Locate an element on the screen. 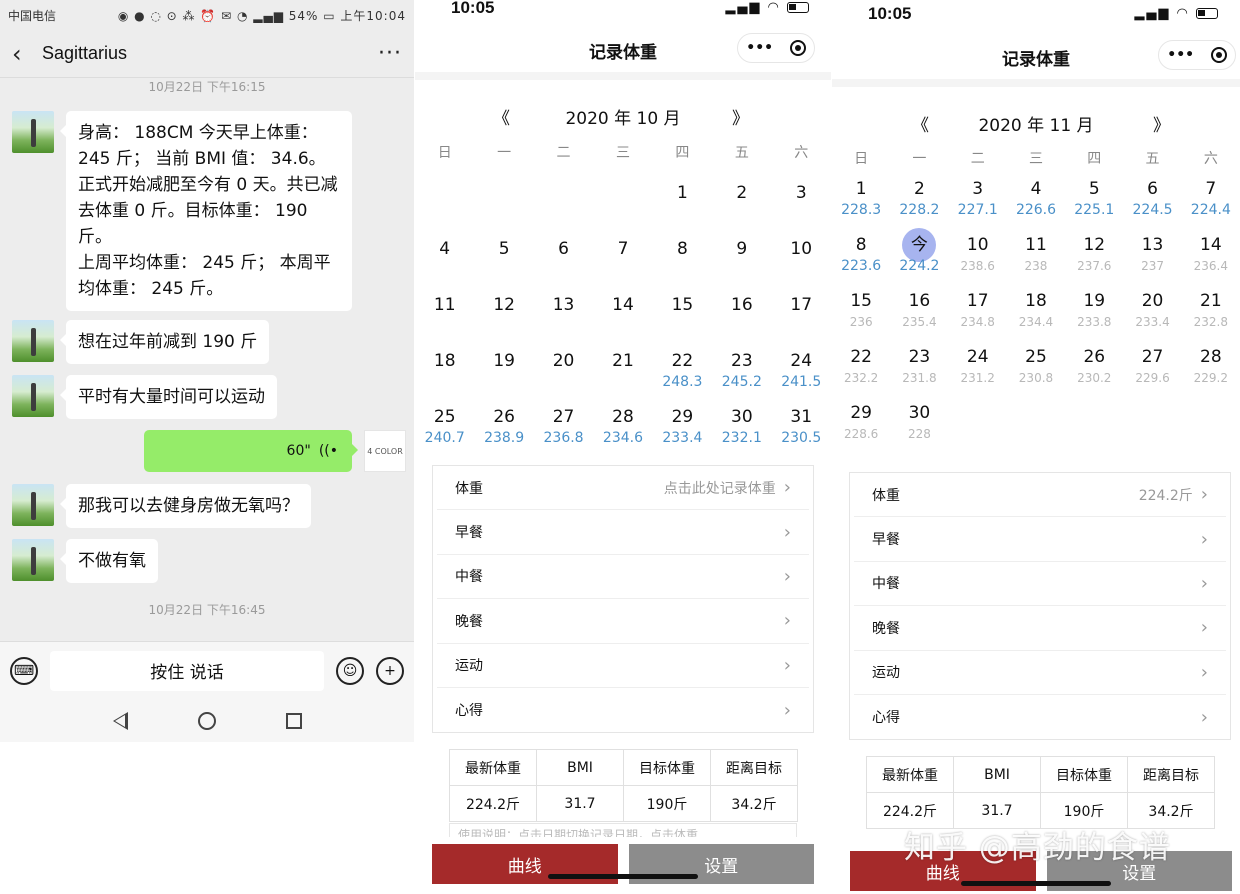 Image resolution: width=1240 pixels, height=894 pixels. message-bubble: 想在过年前减到 190 斤 is located at coordinates (164, 342).